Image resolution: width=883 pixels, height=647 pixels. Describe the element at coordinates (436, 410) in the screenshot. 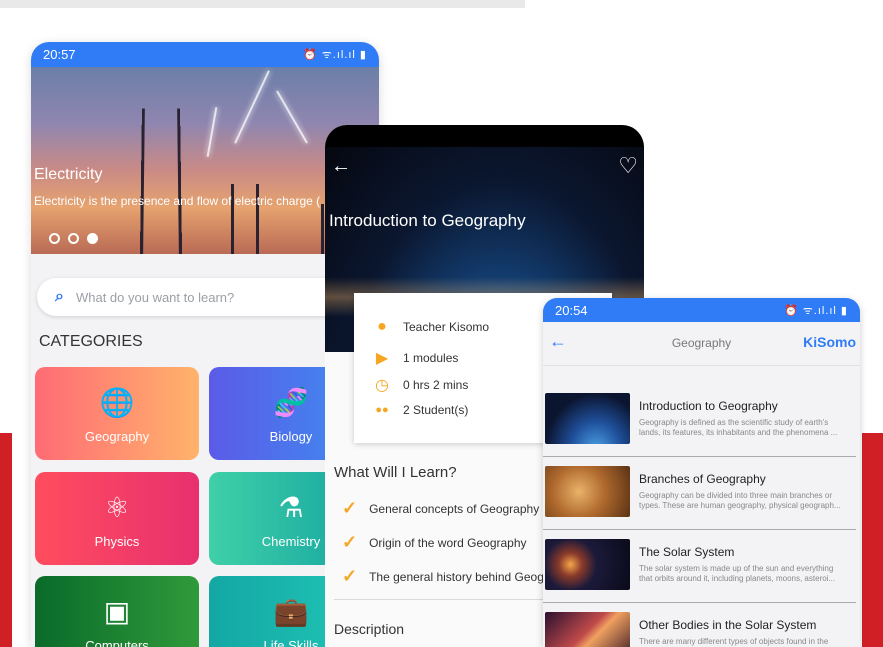

I see `students-count: 2 Student(s)` at that location.